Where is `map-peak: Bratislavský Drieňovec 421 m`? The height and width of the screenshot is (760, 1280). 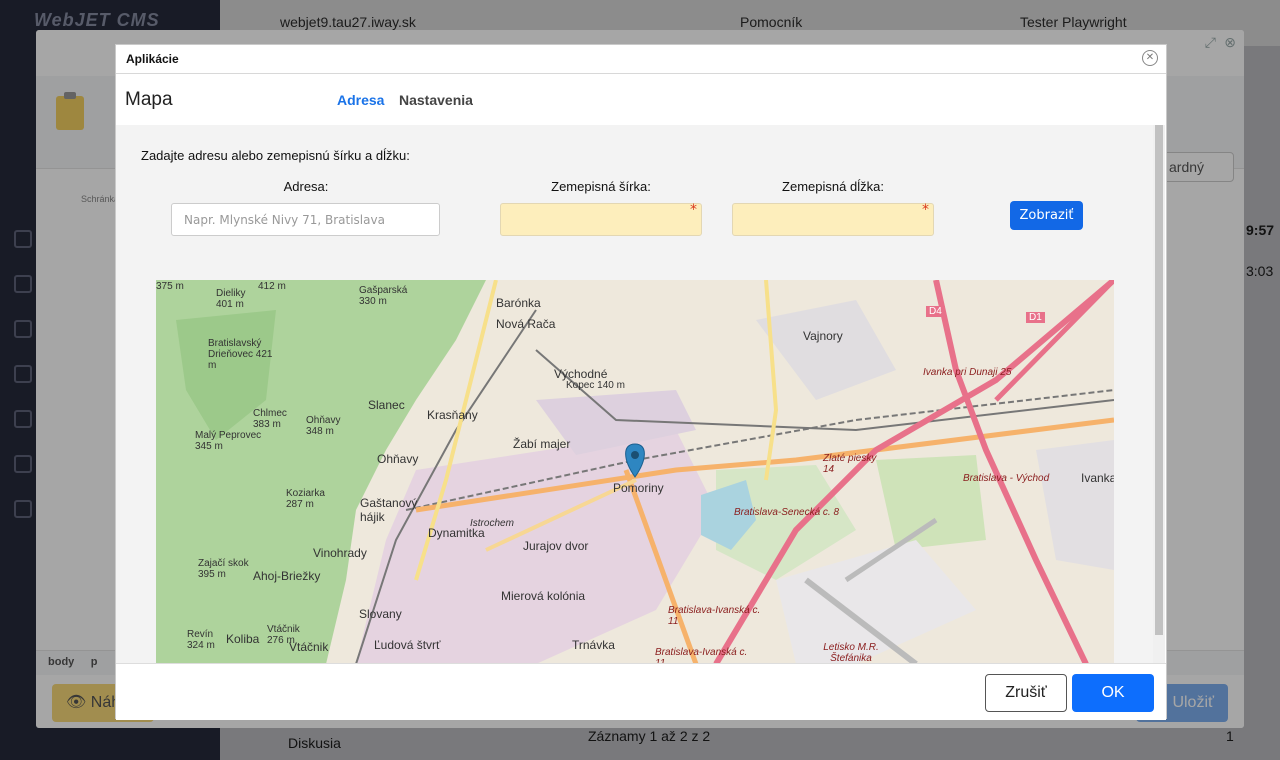
map-peak: Bratislavský Drieňovec 421 m is located at coordinates (240, 354).